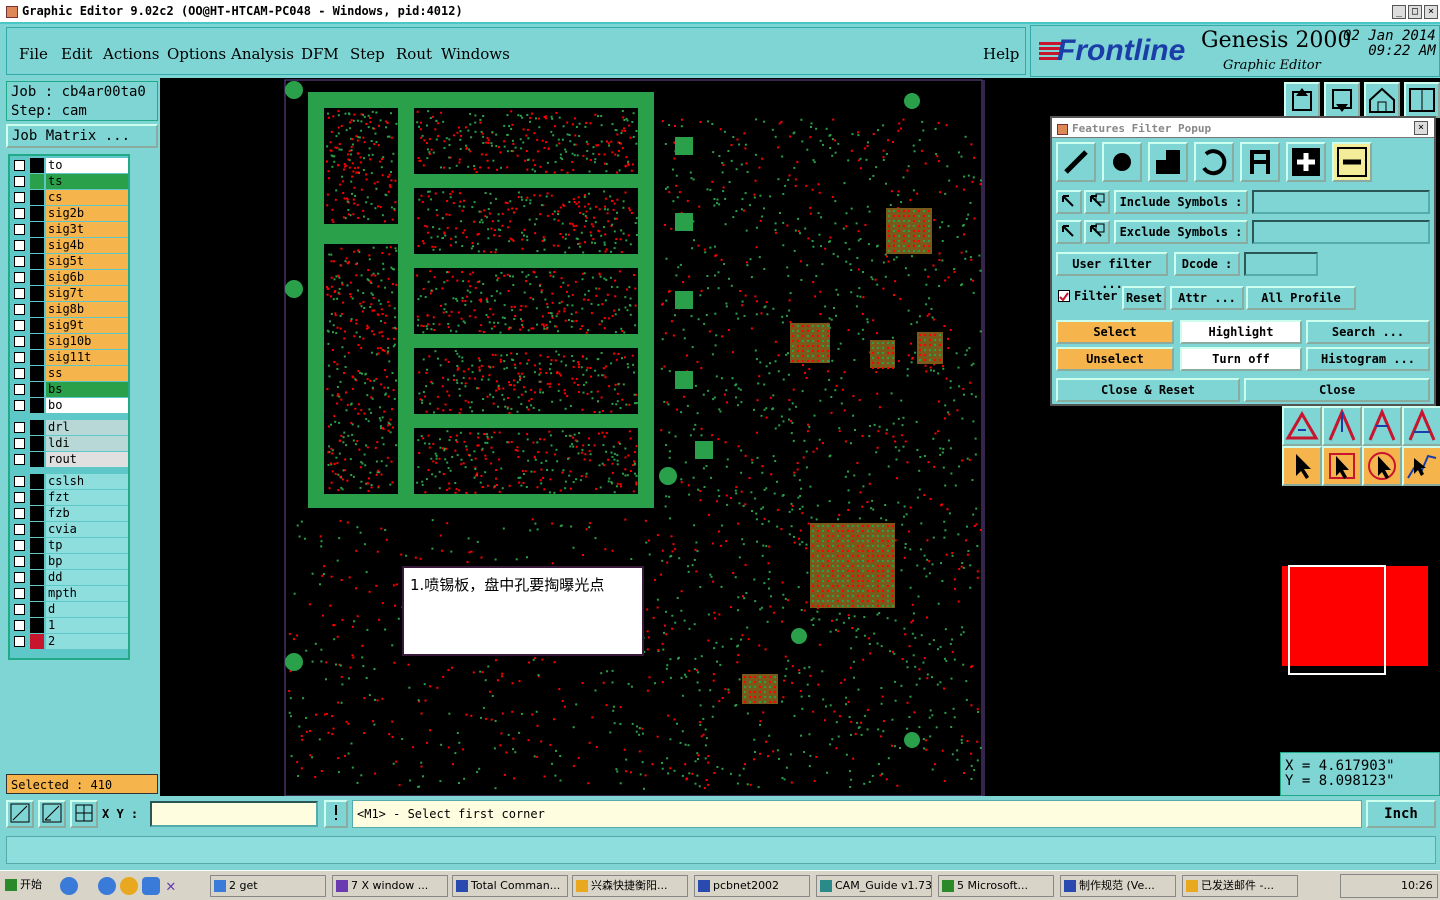 The height and width of the screenshot is (900, 1440). Describe the element at coordinates (87, 261) in the screenshot. I see `layer-label: sig5t` at that location.